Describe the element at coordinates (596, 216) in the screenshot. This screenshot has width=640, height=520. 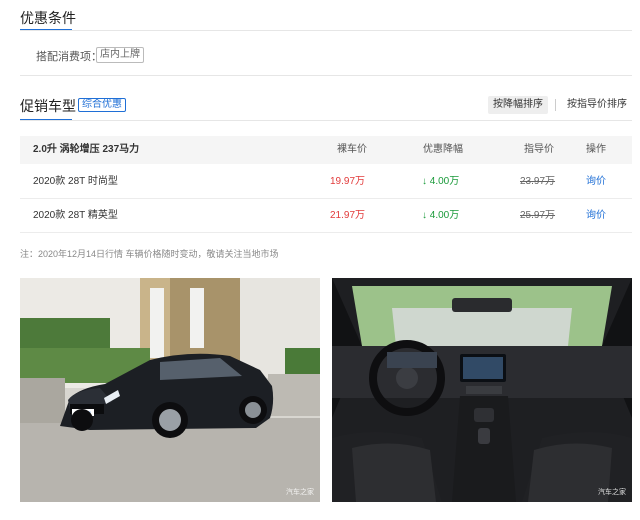
I see `row-2-inquiry-link: 询价` at that location.